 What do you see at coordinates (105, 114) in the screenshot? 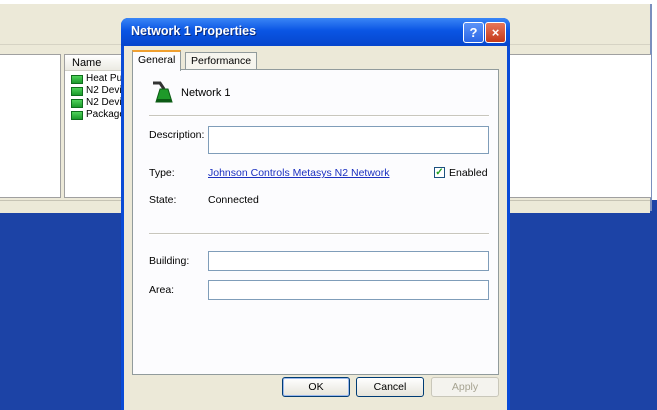
I see `list-item-label: Package` at bounding box center [105, 114].